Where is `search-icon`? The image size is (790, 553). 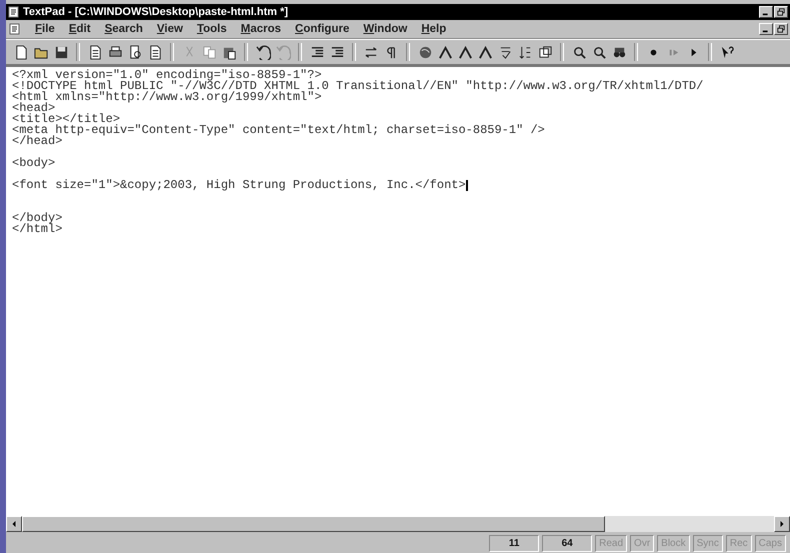
search-icon is located at coordinates (579, 52).